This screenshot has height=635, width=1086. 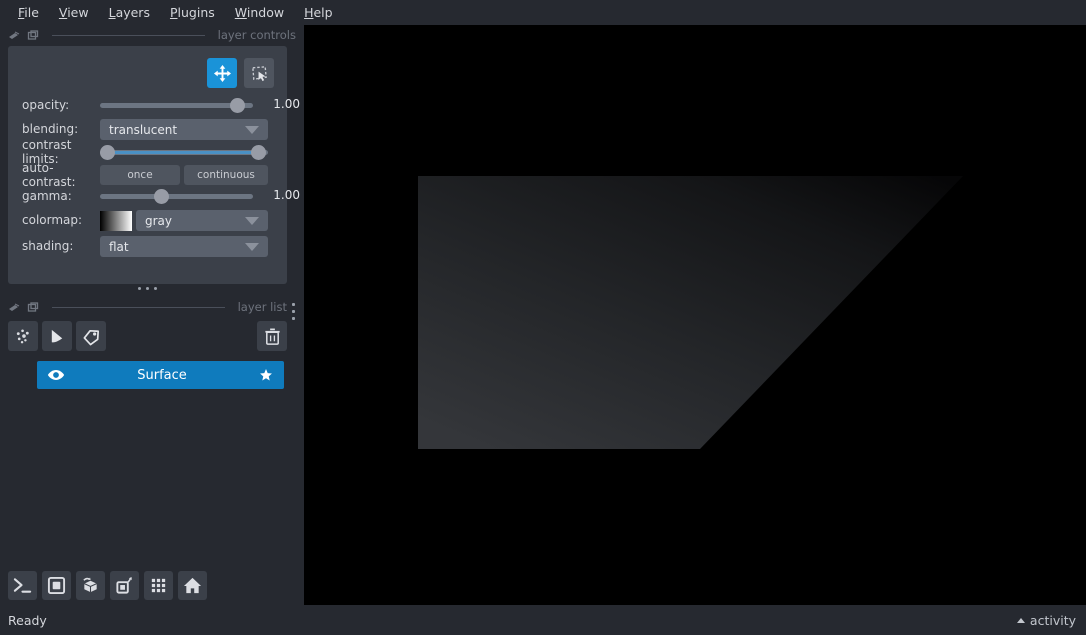 What do you see at coordinates (226, 175) in the screenshot?
I see `auto-contrast-continuous-button: continuous` at bounding box center [226, 175].